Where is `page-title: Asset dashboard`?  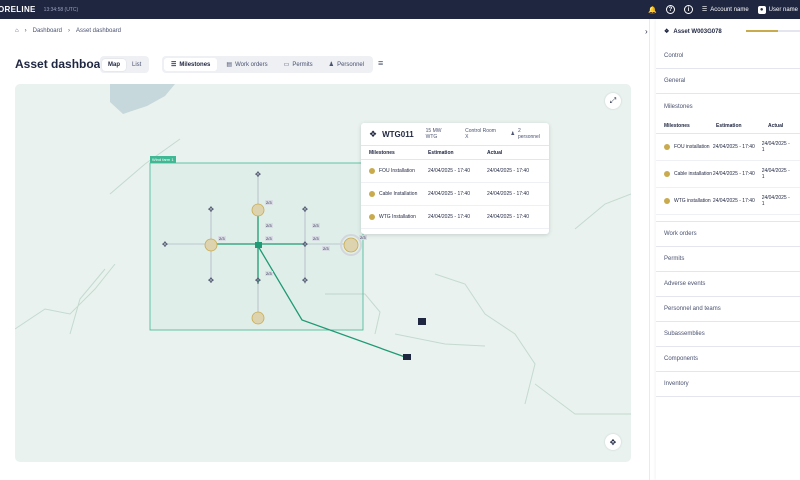
page-title: Asset dashboard is located at coordinates (64, 64).